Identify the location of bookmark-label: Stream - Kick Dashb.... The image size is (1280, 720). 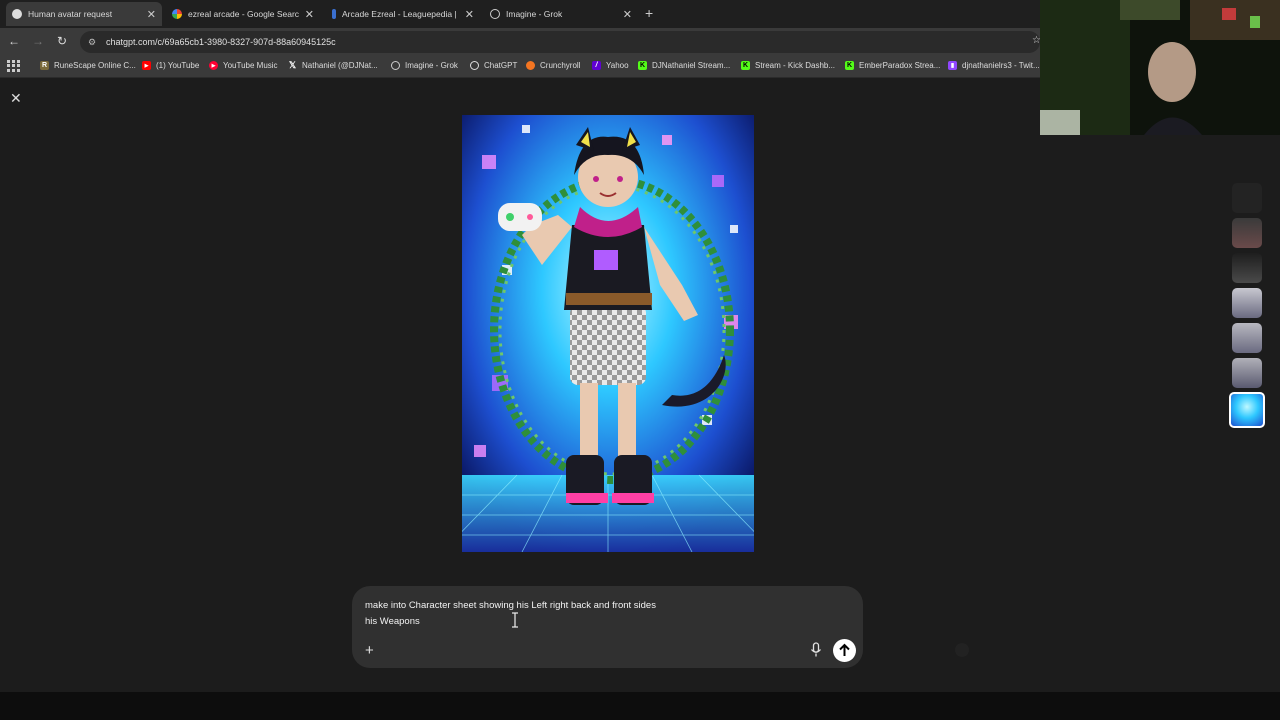
(795, 65).